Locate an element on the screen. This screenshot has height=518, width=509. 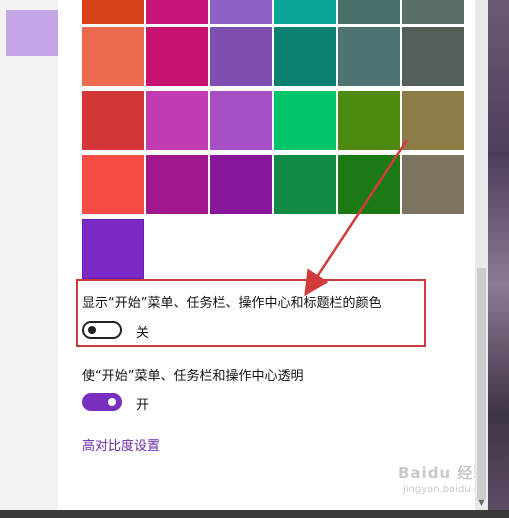
left-navigation-pane is located at coordinates (29, 255).